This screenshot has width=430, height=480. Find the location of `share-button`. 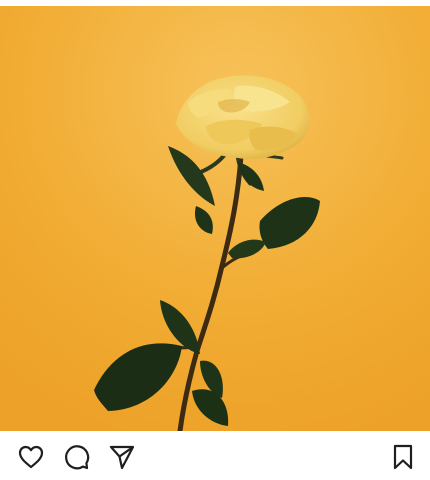

share-button is located at coordinates (122, 457).